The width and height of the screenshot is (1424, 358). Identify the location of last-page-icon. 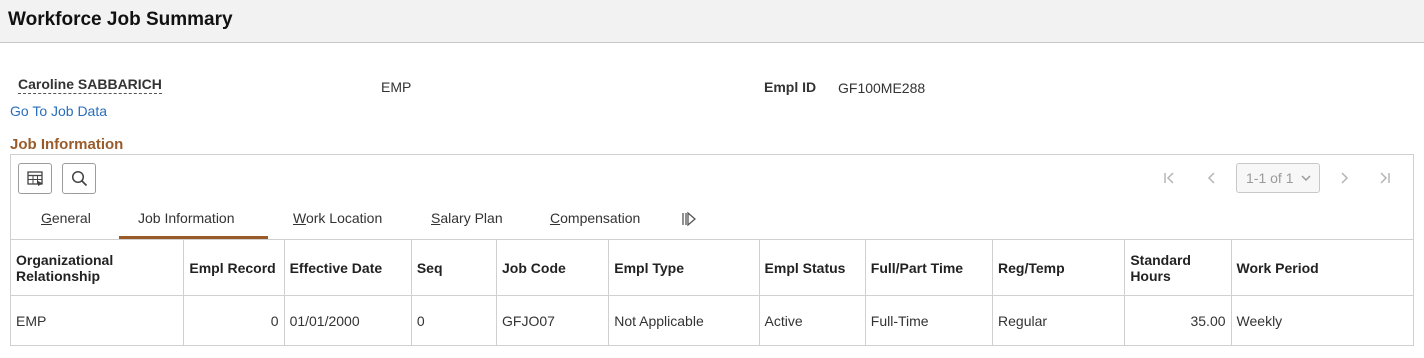
(1385, 178).